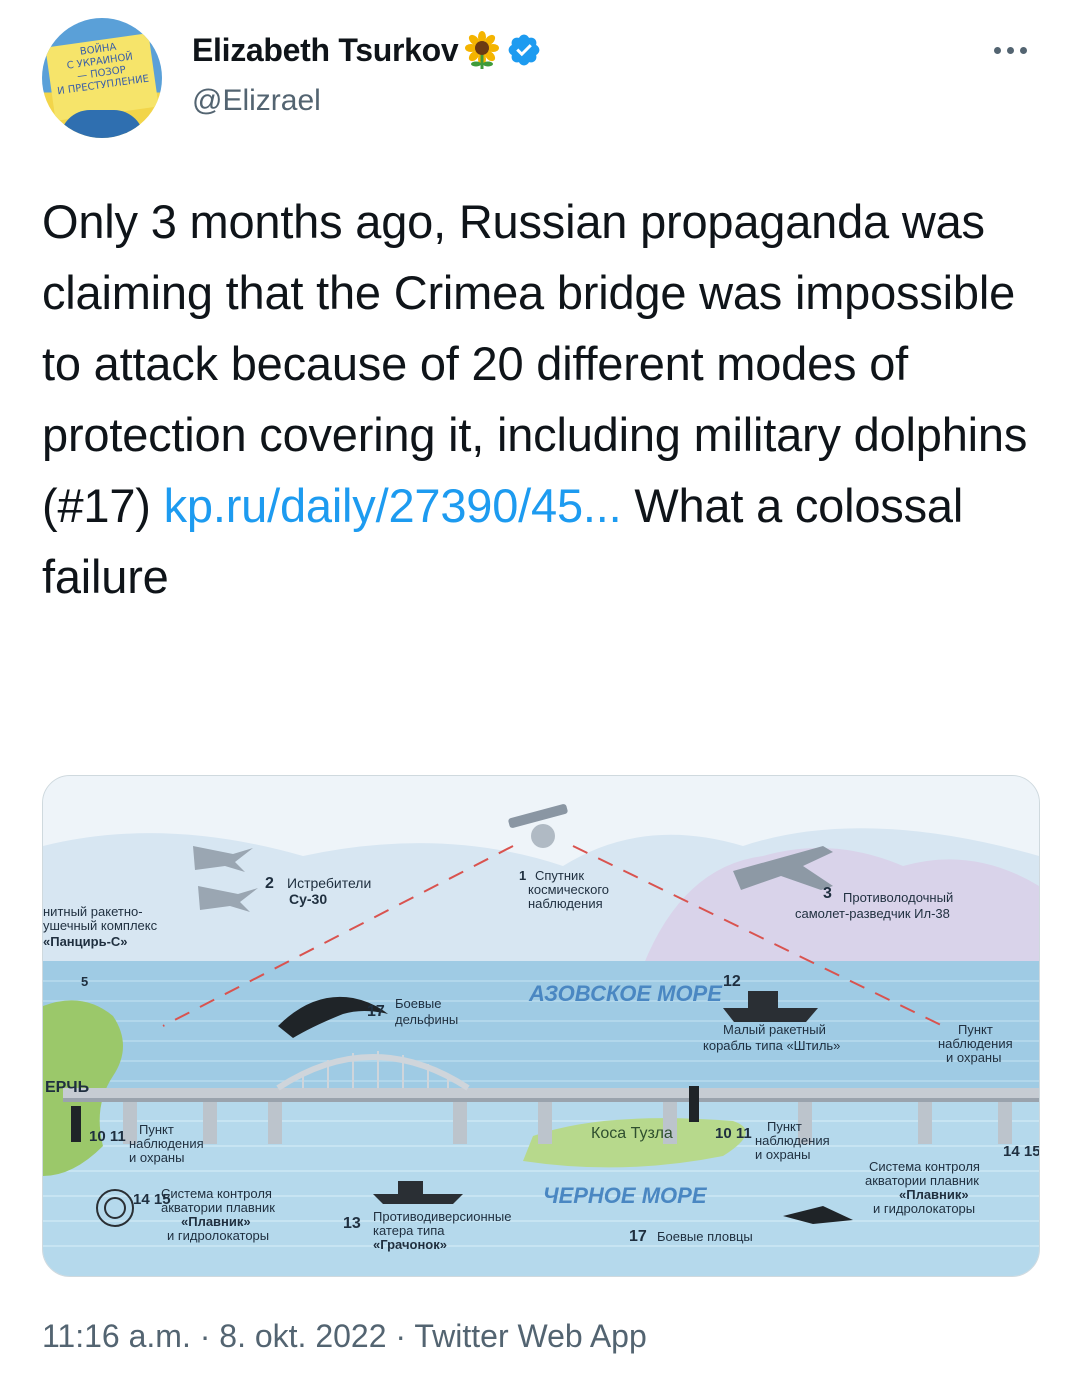 The width and height of the screenshot is (1080, 1374). Describe the element at coordinates (771, 1045) in the screenshot. I see `label-text: корабль типа «Штиль»` at that location.